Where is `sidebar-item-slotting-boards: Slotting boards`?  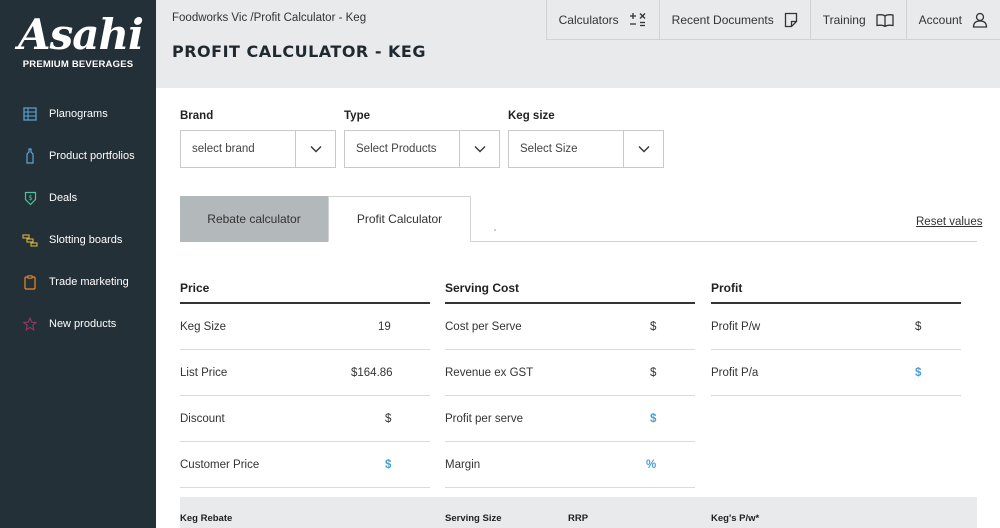
sidebar-item-slotting-boards: Slotting boards is located at coordinates (78, 240).